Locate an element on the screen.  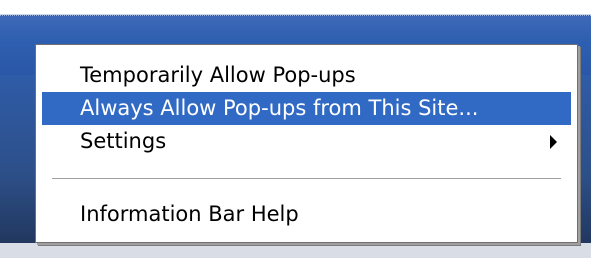
menu-item-information-bar-help: Information Bar Help is located at coordinates (306, 214).